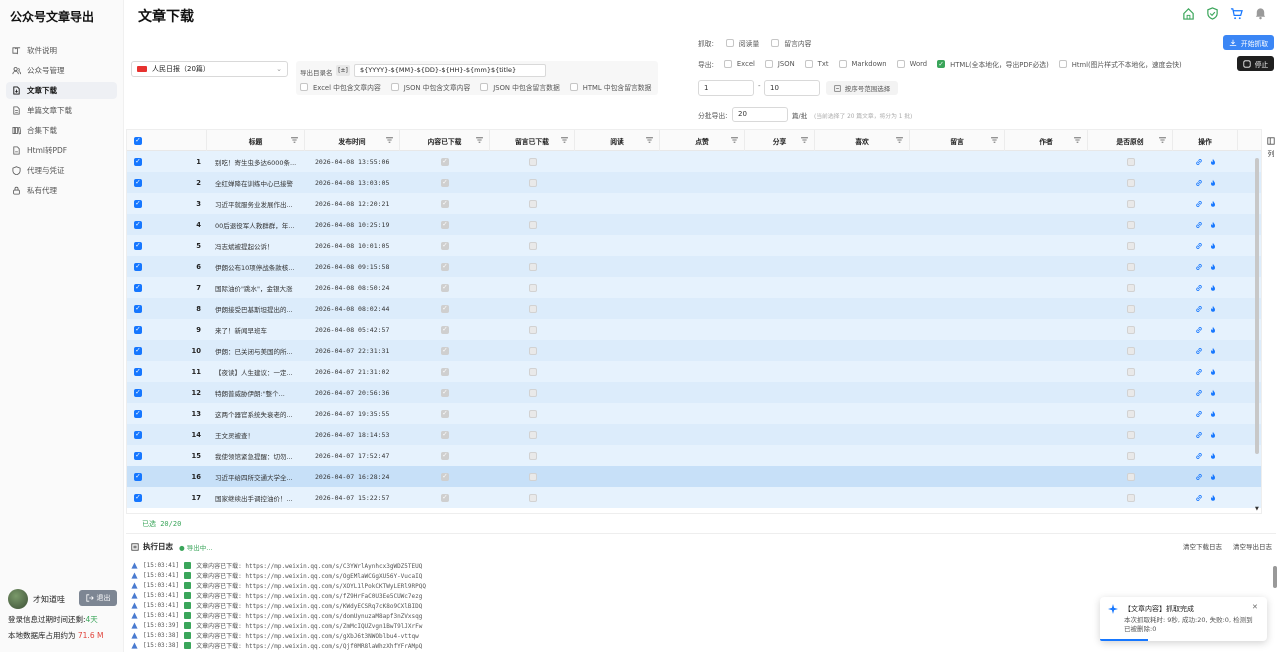 This screenshot has height=652, width=1280. What do you see at coordinates (61, 110) in the screenshot?
I see `sidebar-item-3: 单篇文章下载` at bounding box center [61, 110].